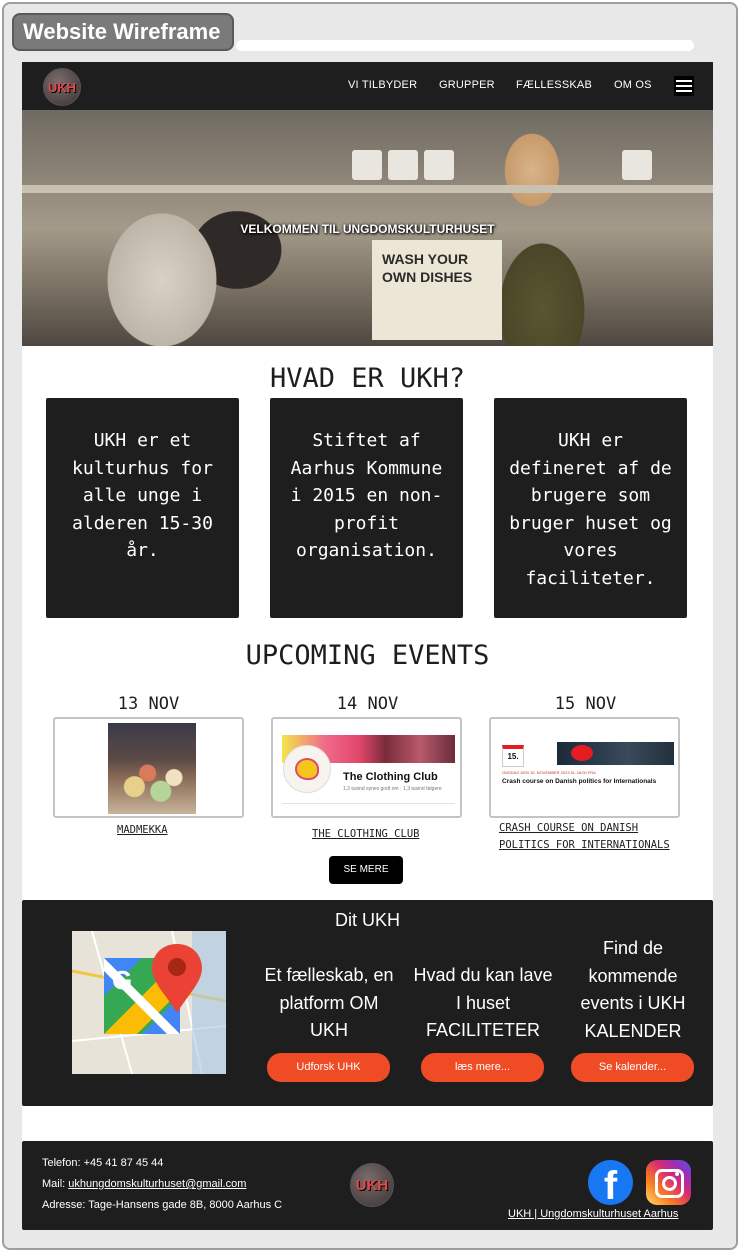 The width and height of the screenshot is (742, 1254). I want to click on footer-ukh-logo: UKH, so click(372, 1185).